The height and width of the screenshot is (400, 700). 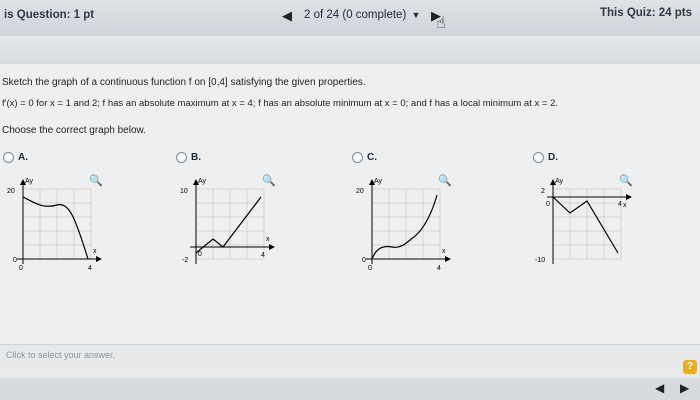 What do you see at coordinates (427, 157) in the screenshot?
I see `choice-c-radio-row: C.` at bounding box center [427, 157].